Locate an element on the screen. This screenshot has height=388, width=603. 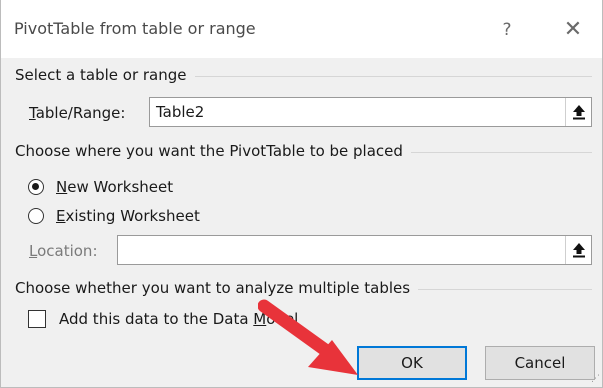
radio-new-worksheet: New Worksheet is located at coordinates (100, 187).